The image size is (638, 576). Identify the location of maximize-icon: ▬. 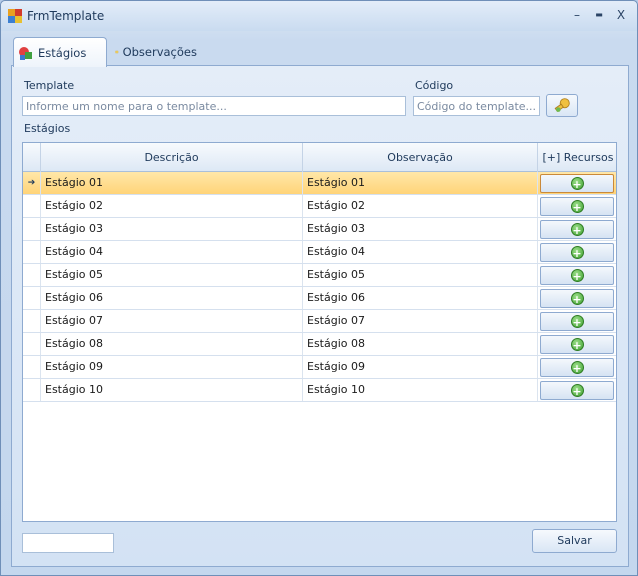
(599, 15).